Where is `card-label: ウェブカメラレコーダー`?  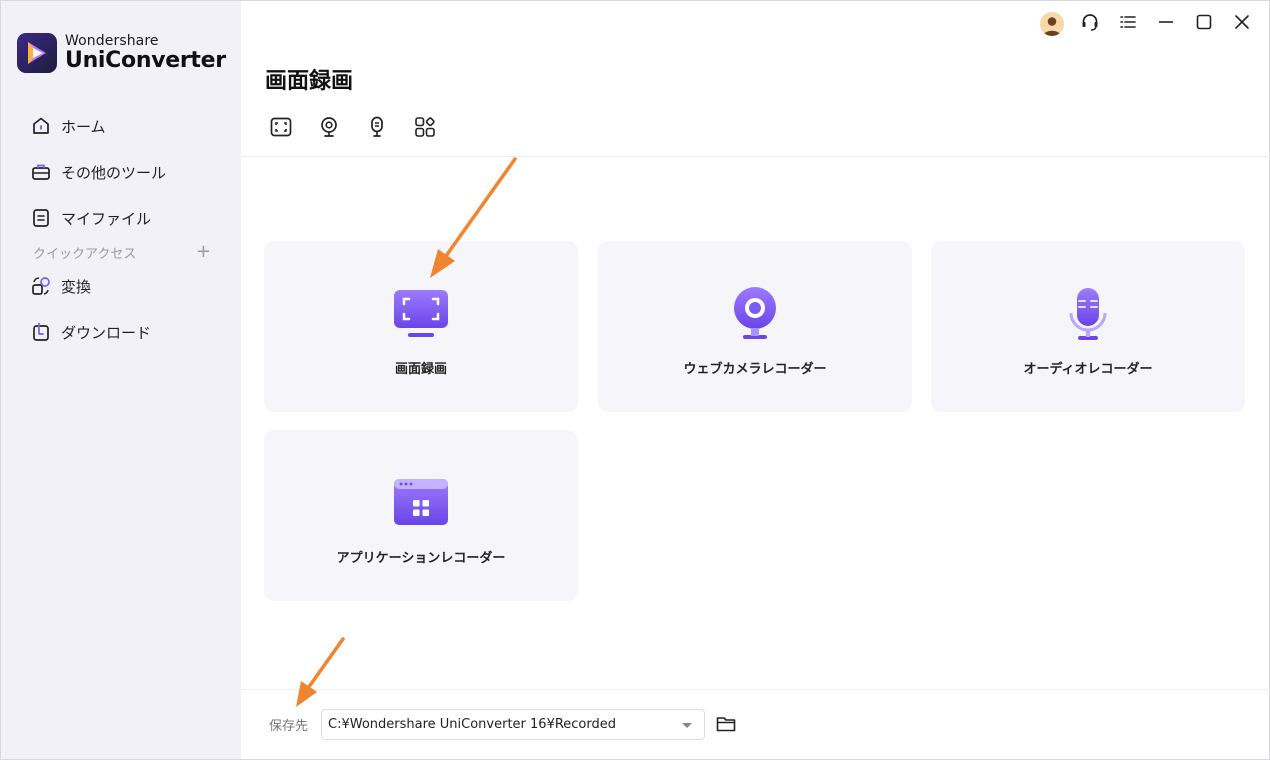 card-label: ウェブカメラレコーダー is located at coordinates (755, 369).